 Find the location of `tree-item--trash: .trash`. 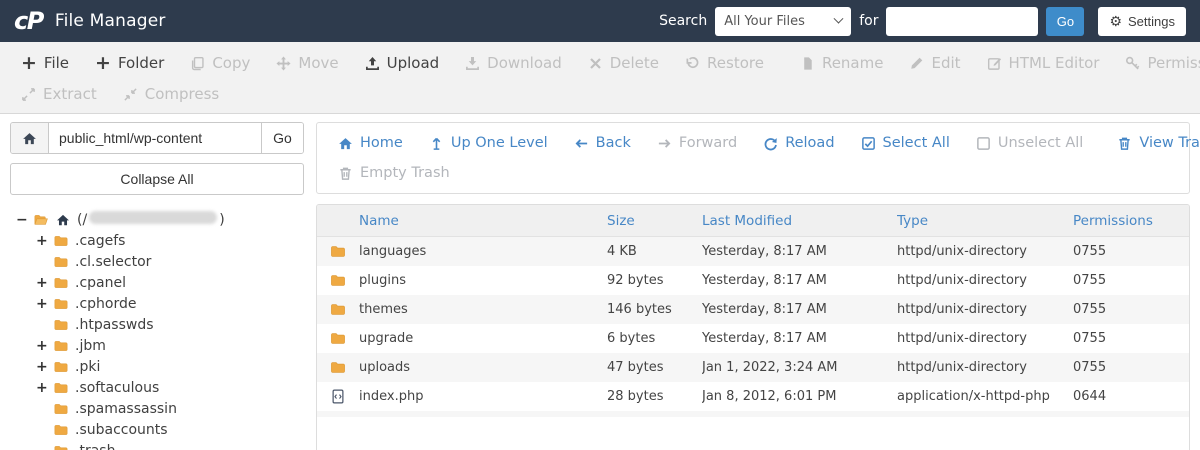

tree-item--trash: .trash is located at coordinates (157, 445).